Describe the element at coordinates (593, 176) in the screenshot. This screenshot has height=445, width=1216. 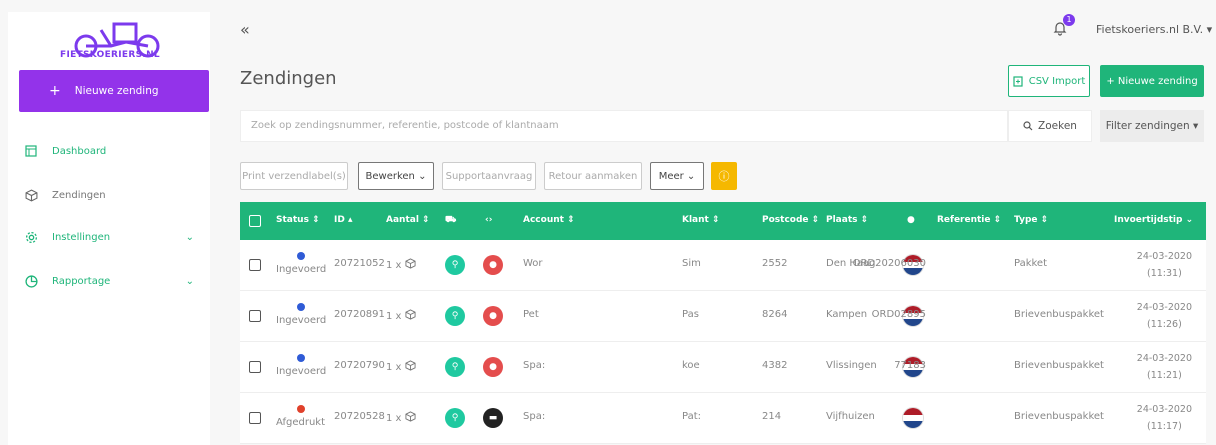
I see `create-return-button: Retour aanmaken` at that location.